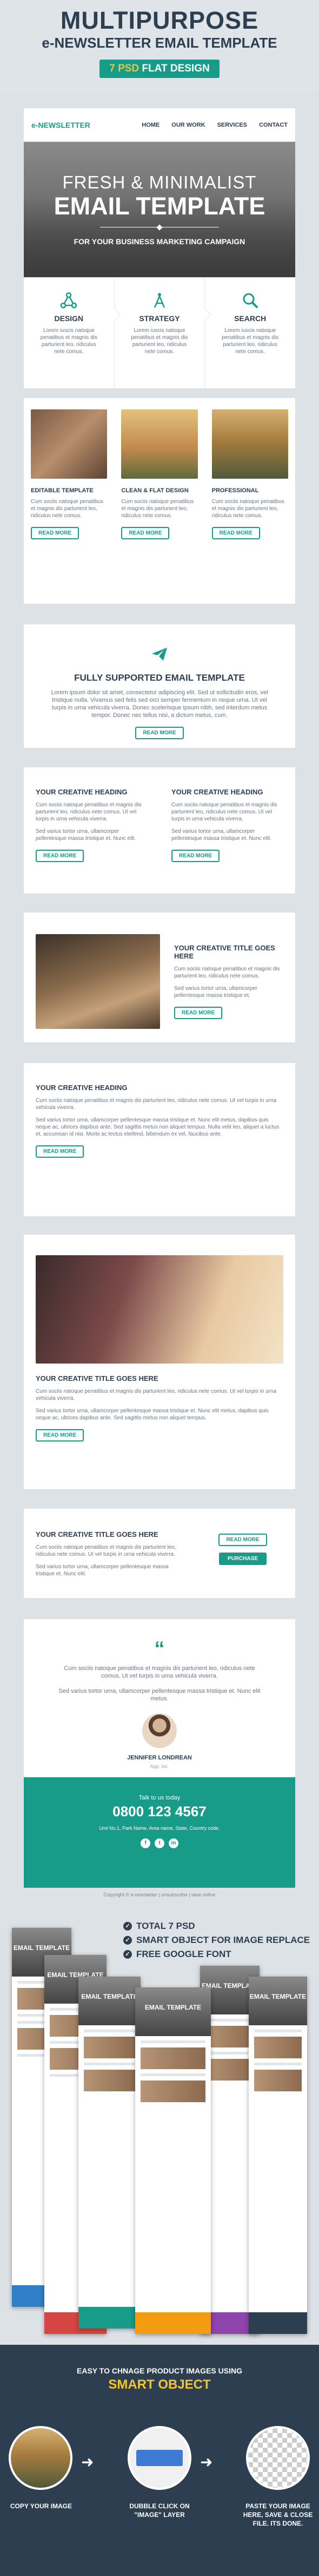 The height and width of the screenshot is (2576, 319). I want to click on copy-image-circle, so click(40, 2458).